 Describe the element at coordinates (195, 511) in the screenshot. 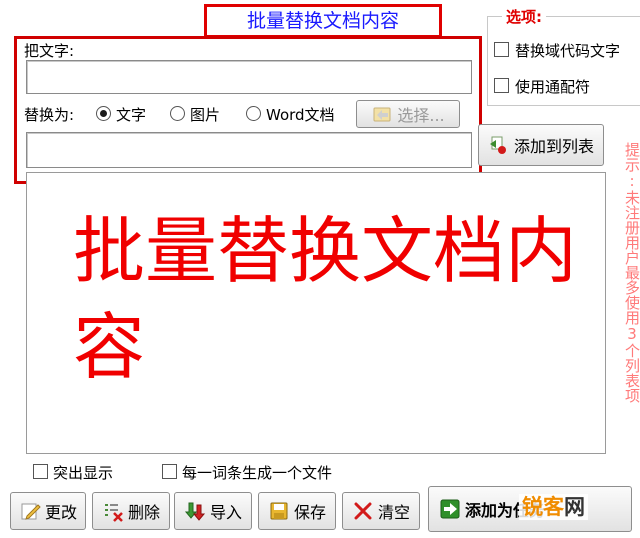

I see `import-icon` at that location.